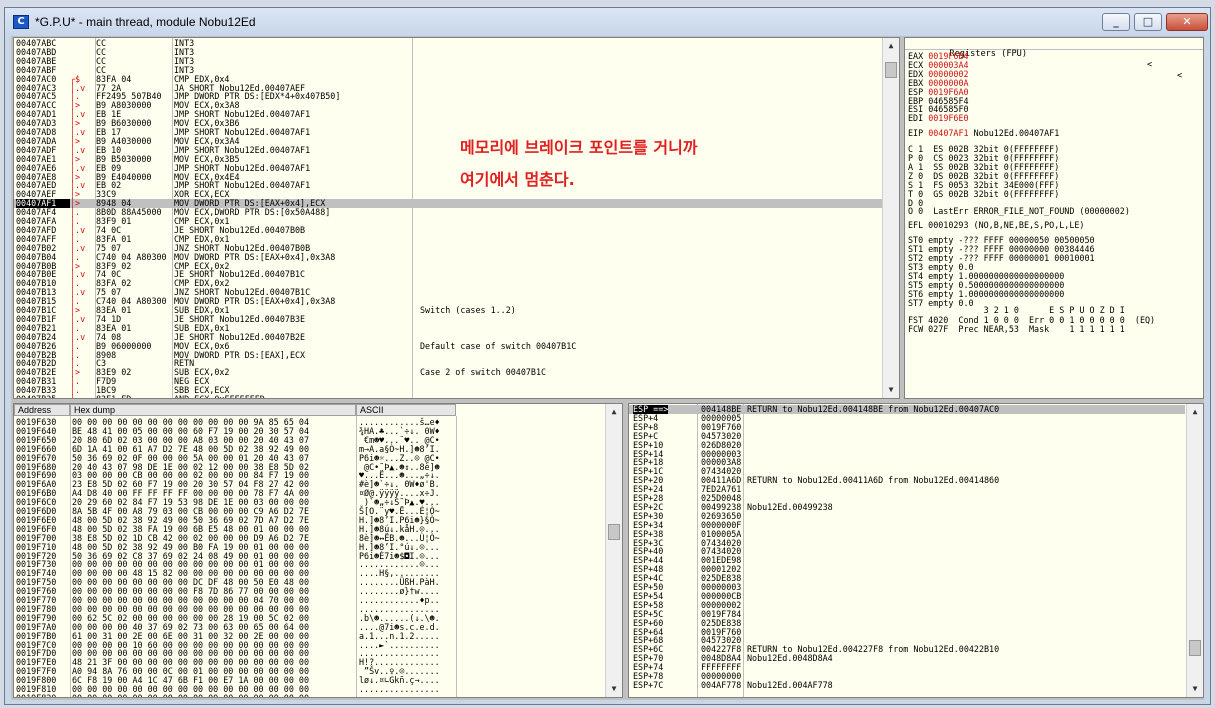 This screenshot has width=1215, height=708. I want to click on disassembly-row: 00407ACC │> B9 A8030000 MOV ECX,0x3A8, so click(448, 105).